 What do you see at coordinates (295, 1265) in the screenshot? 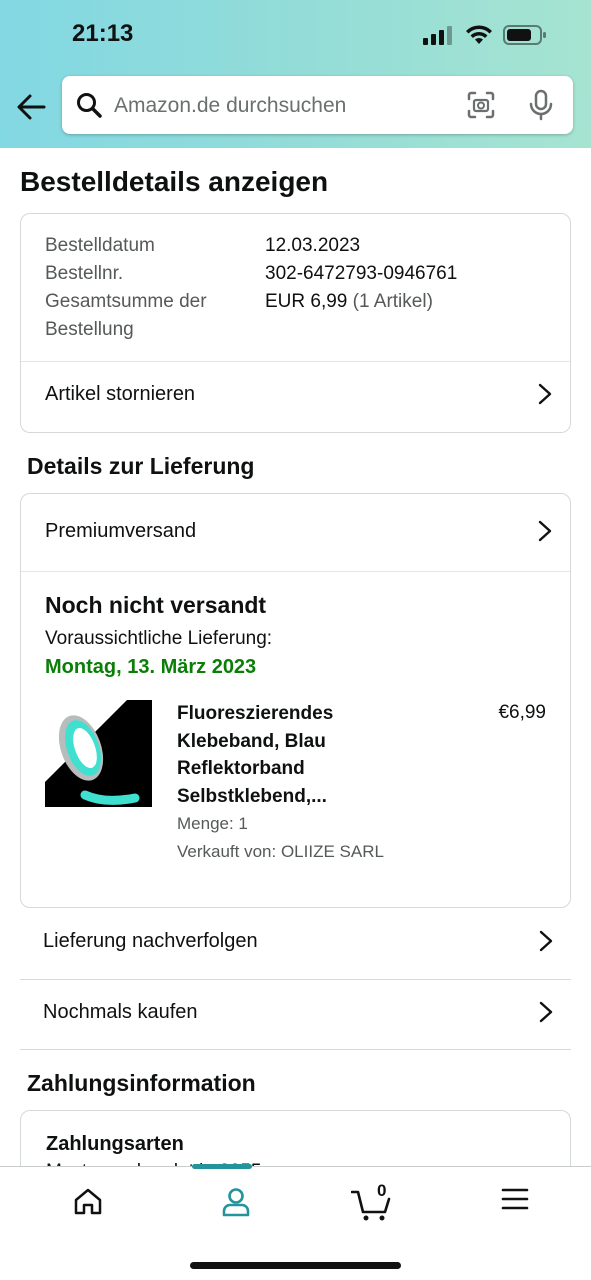
I see `home-indicator` at bounding box center [295, 1265].